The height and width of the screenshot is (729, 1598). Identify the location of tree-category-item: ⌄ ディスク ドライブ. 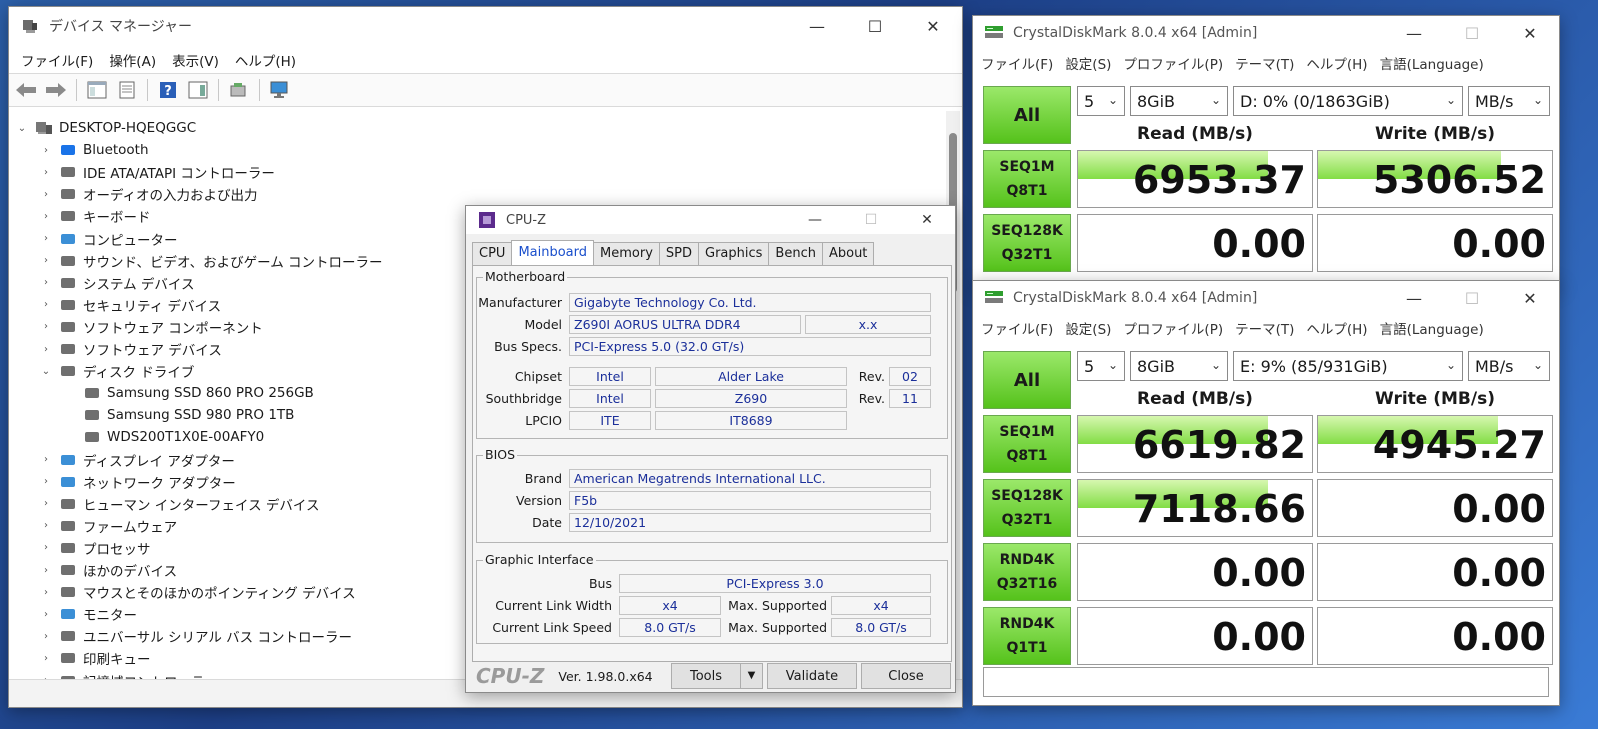
(117, 371).